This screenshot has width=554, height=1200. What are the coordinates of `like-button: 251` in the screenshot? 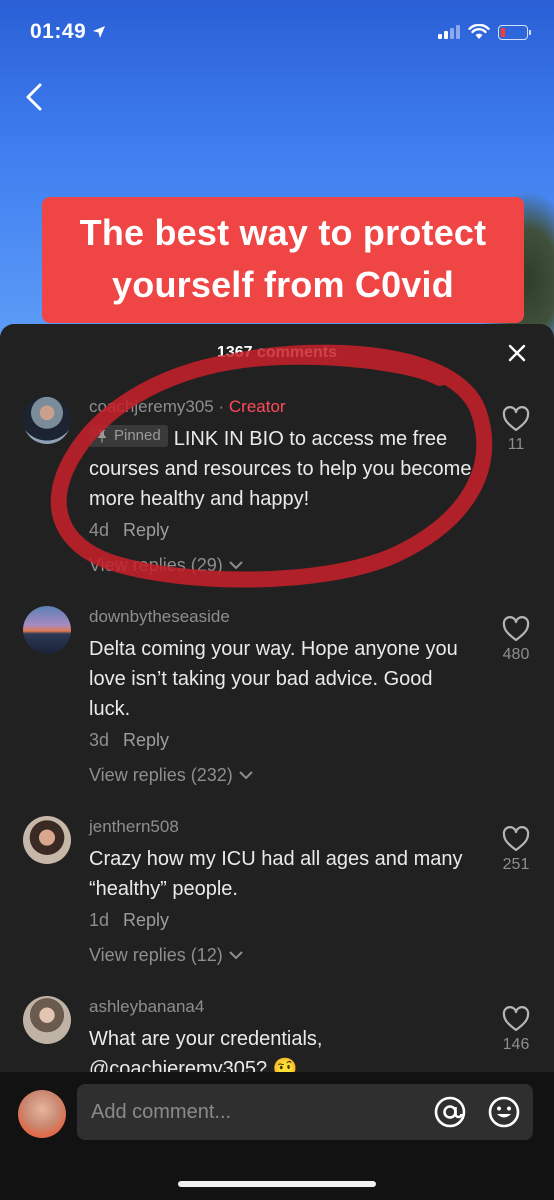 It's located at (516, 850).